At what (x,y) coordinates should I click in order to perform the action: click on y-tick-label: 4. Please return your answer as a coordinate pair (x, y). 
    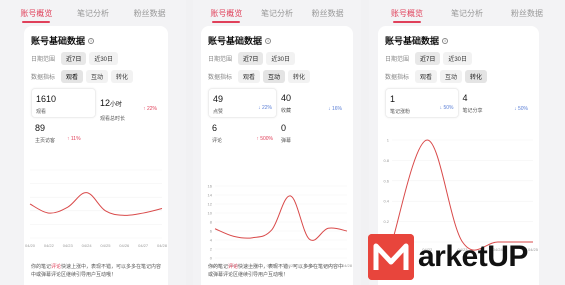
    Looking at the image, I should click on (211, 240).